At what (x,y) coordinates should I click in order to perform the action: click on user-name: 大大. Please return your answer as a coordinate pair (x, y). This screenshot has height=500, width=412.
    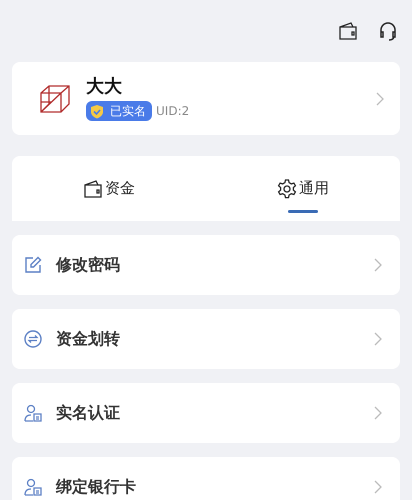
    Looking at the image, I should click on (104, 87).